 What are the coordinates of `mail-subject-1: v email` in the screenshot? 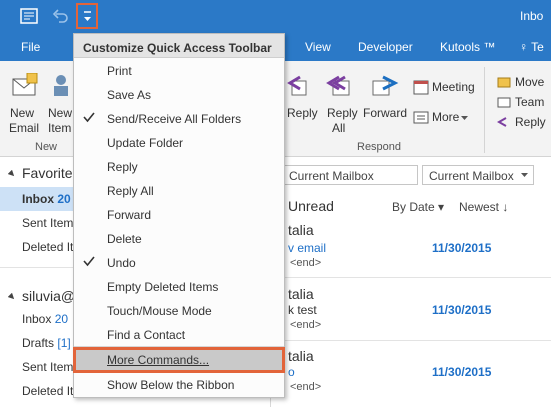 It's located at (307, 248).